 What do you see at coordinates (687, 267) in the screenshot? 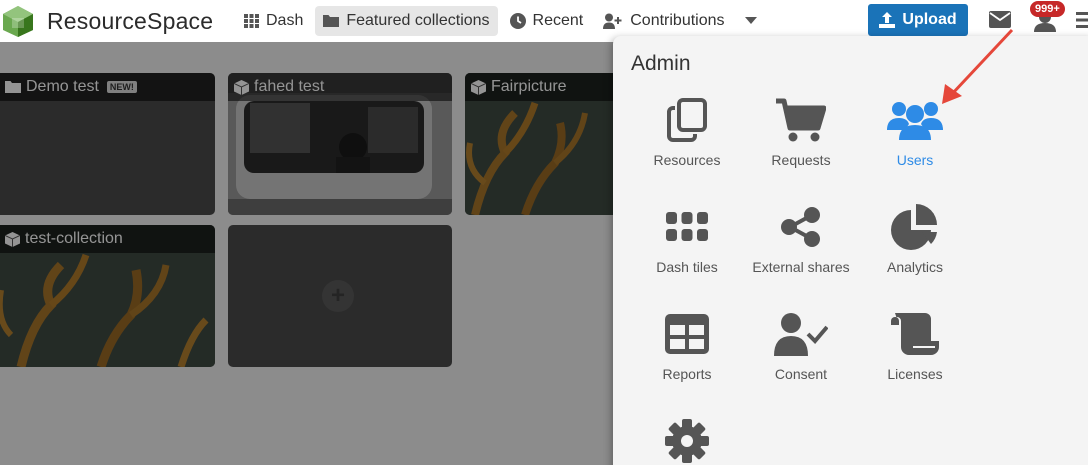
I see `admin-item-label: Dash tiles` at bounding box center [687, 267].